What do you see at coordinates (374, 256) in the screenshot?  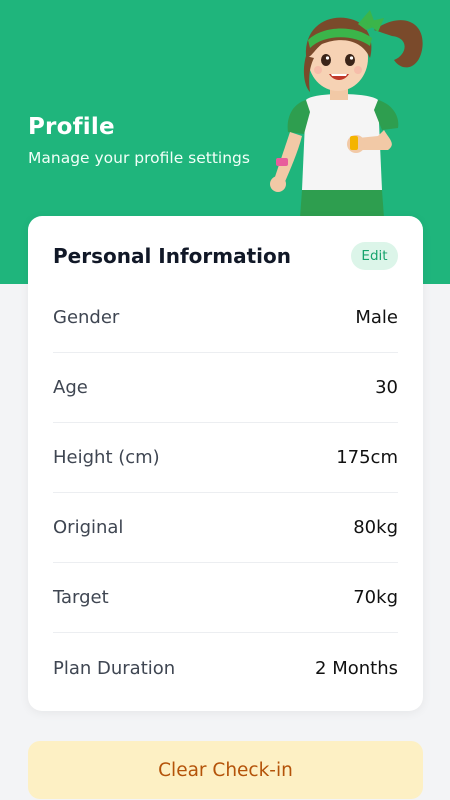 I see `edit-button: Edit` at bounding box center [374, 256].